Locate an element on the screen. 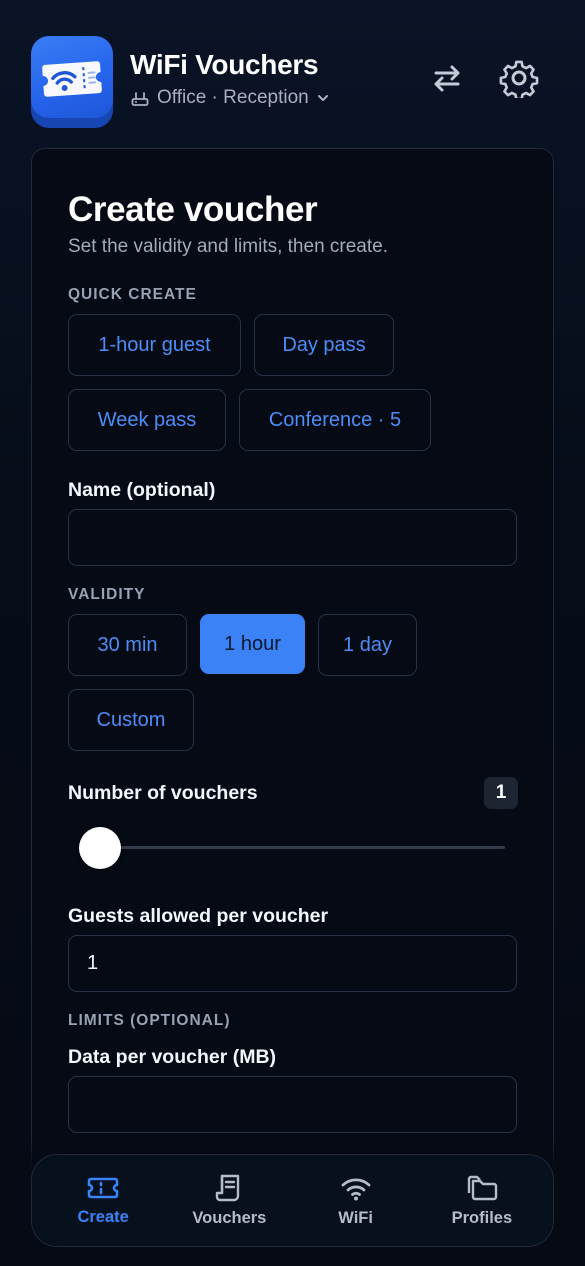 The image size is (585, 1266). data-limit-label: Data per voucher (MB) is located at coordinates (172, 1057).